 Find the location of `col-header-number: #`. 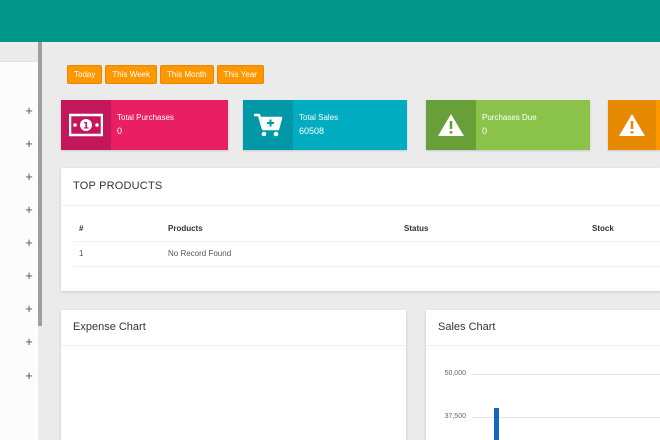

col-header-number: # is located at coordinates (81, 228).